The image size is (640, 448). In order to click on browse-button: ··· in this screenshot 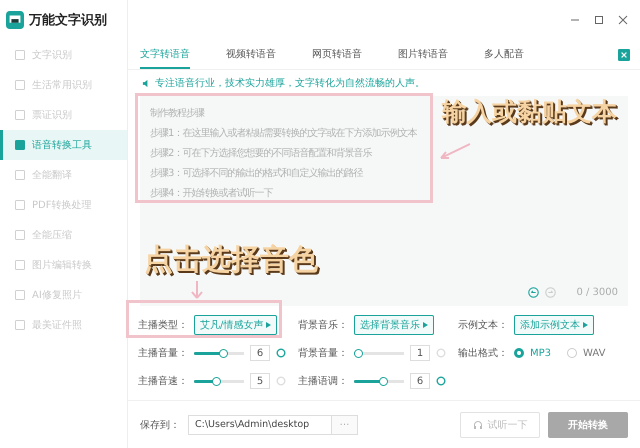, I will do `click(344, 425)`.